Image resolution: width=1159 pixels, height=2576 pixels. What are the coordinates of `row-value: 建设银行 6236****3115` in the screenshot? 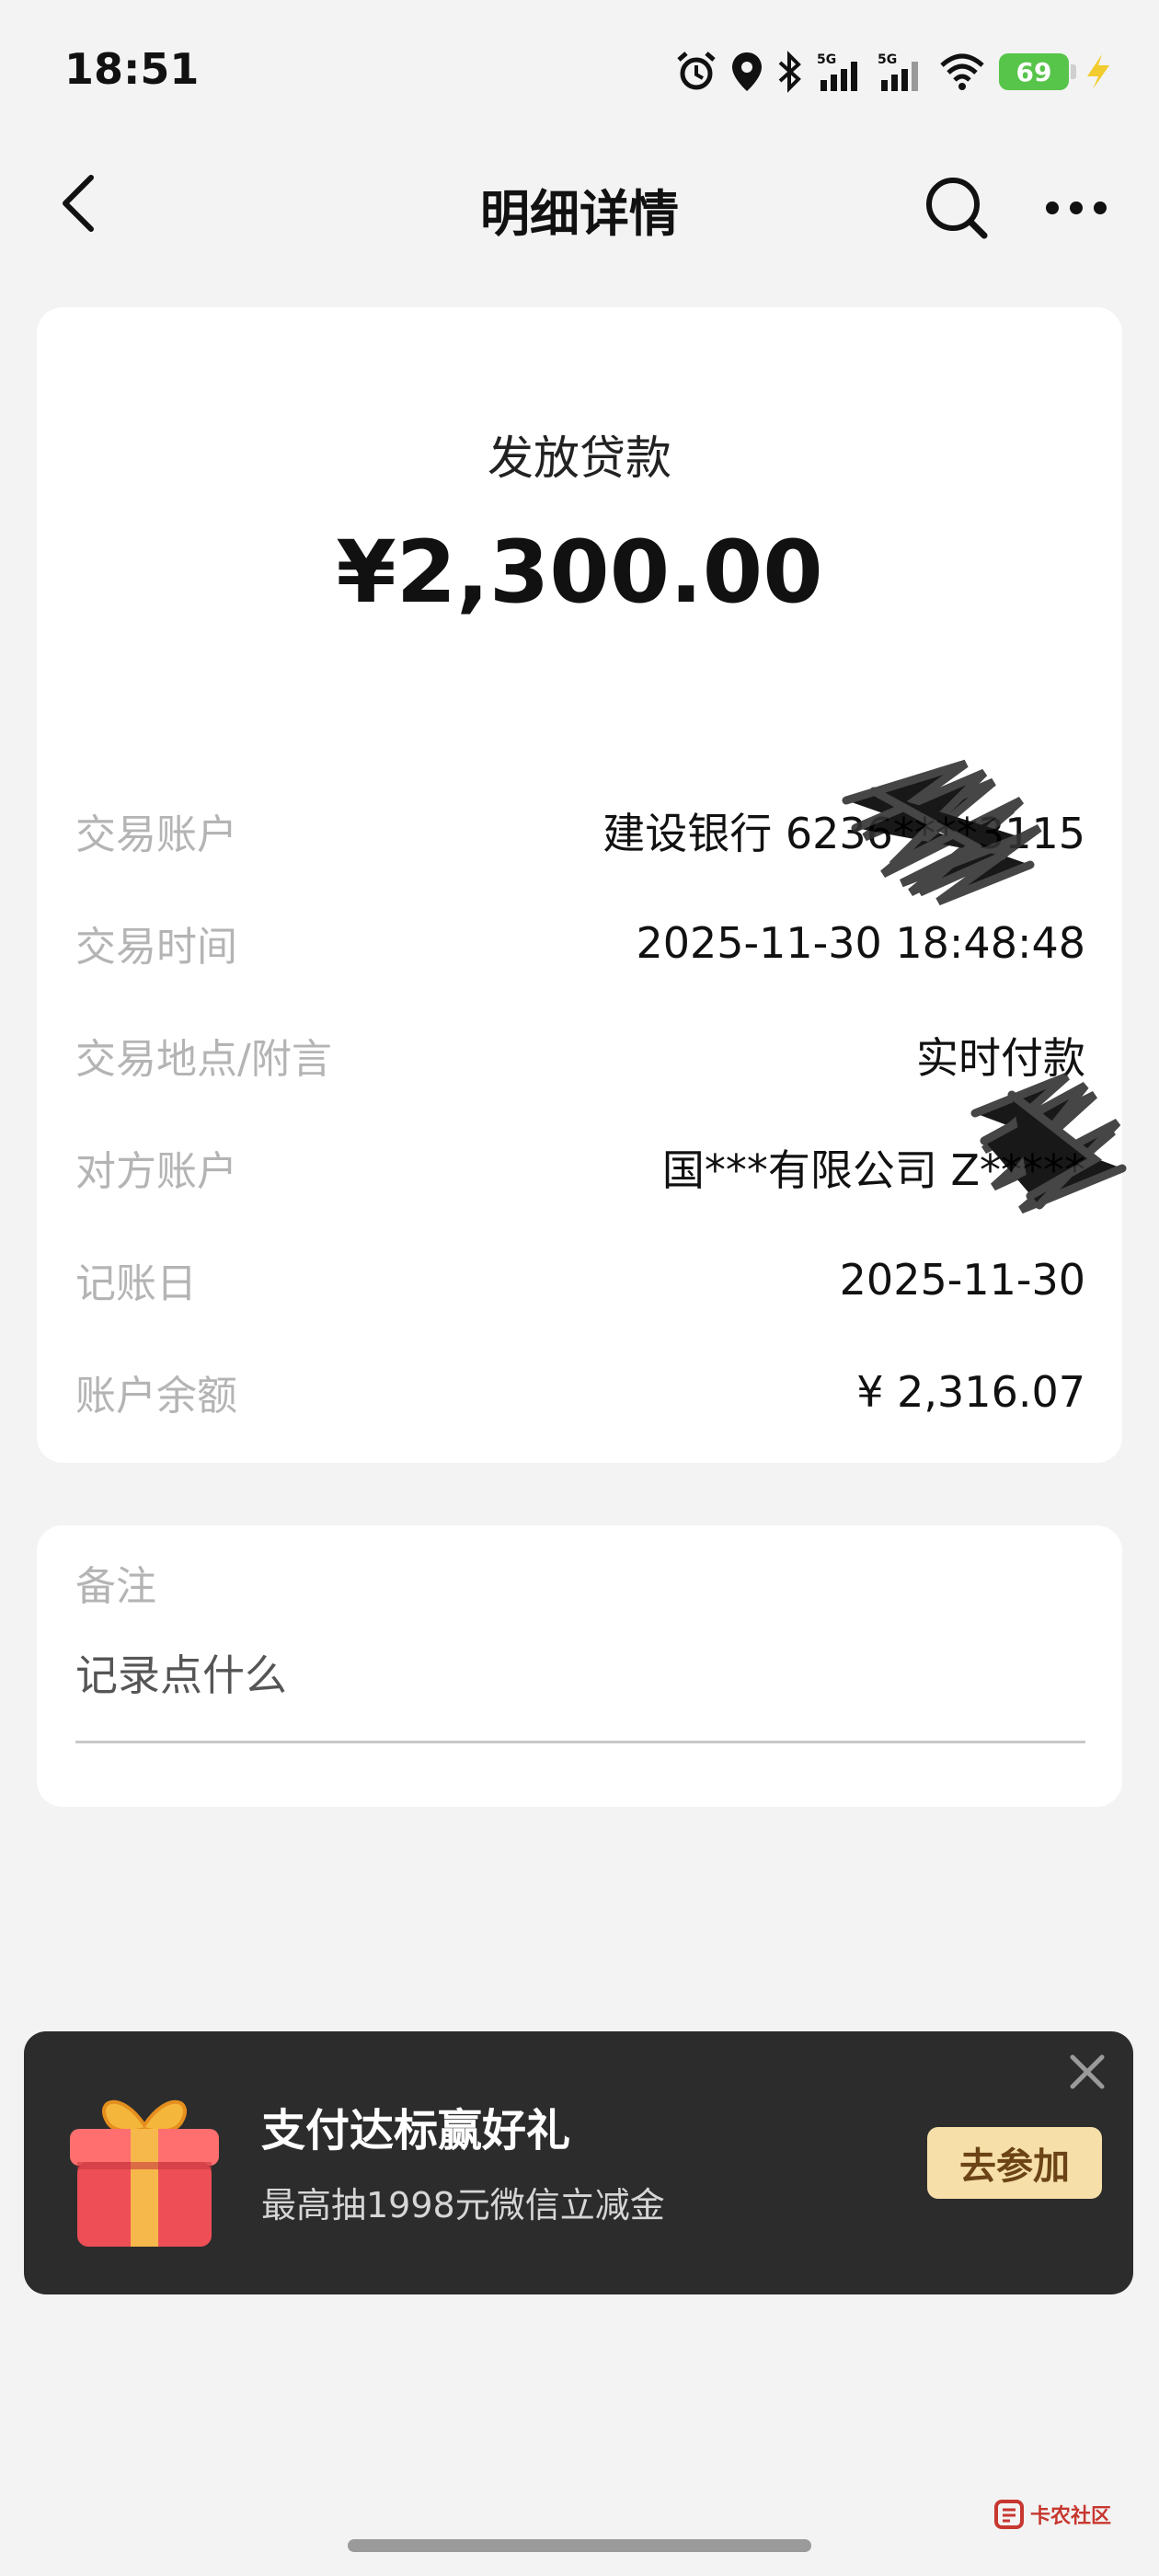 It's located at (843, 833).